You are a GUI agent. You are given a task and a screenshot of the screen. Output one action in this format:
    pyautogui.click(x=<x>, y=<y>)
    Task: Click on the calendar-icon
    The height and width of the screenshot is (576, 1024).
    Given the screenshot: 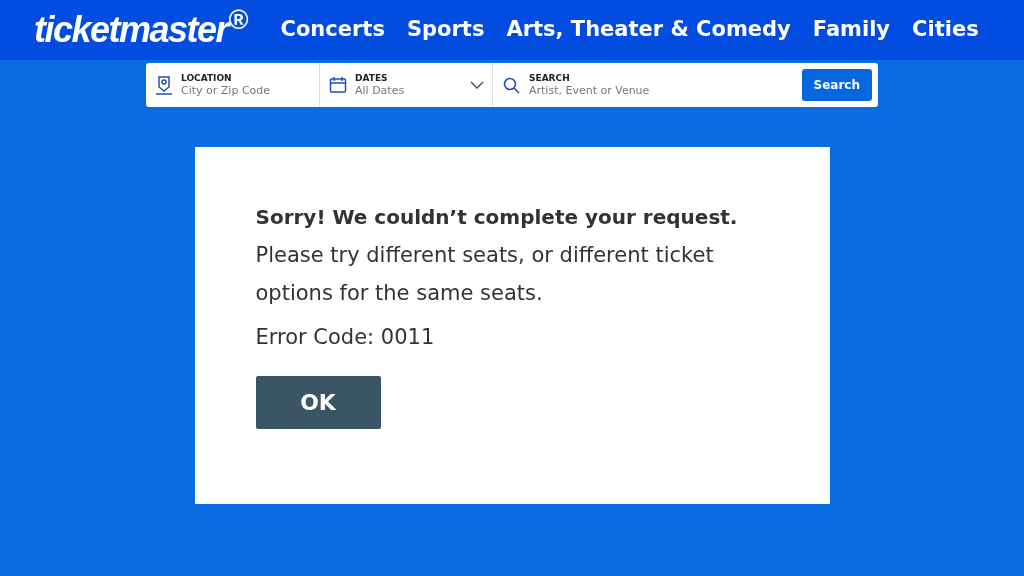 What is the action you would take?
    pyautogui.click(x=338, y=85)
    